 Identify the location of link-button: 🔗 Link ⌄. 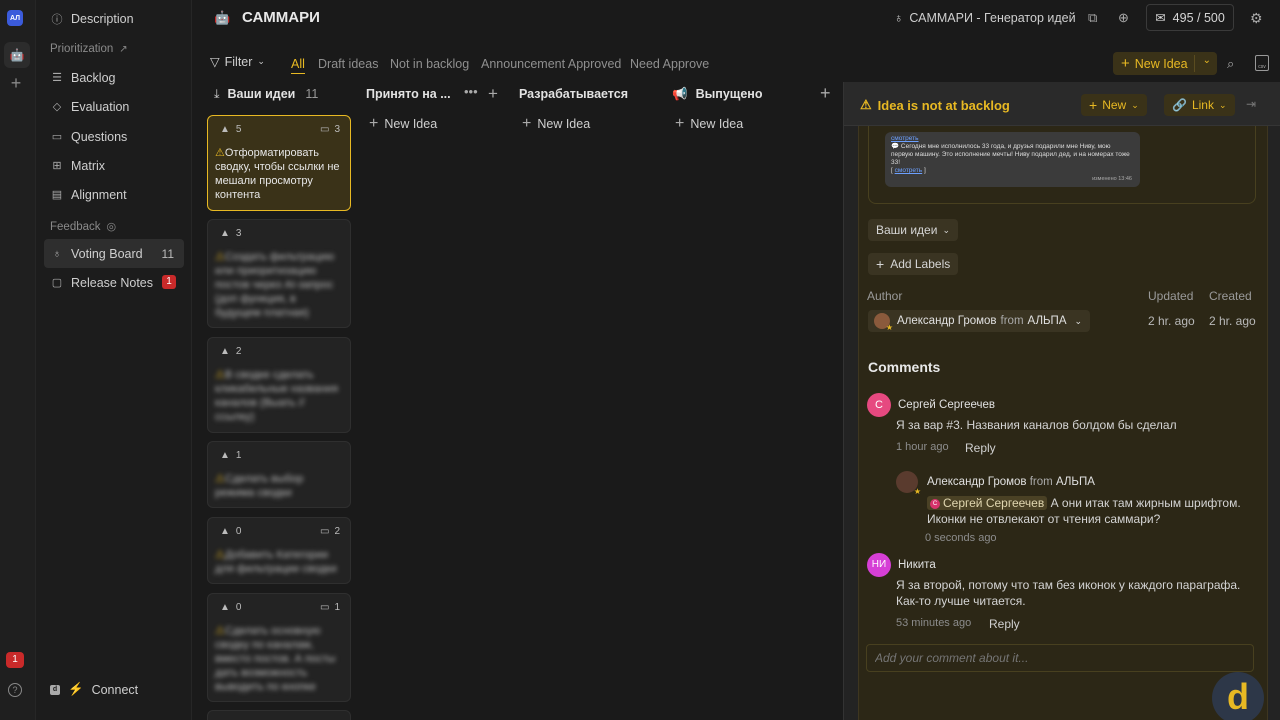
(1199, 105).